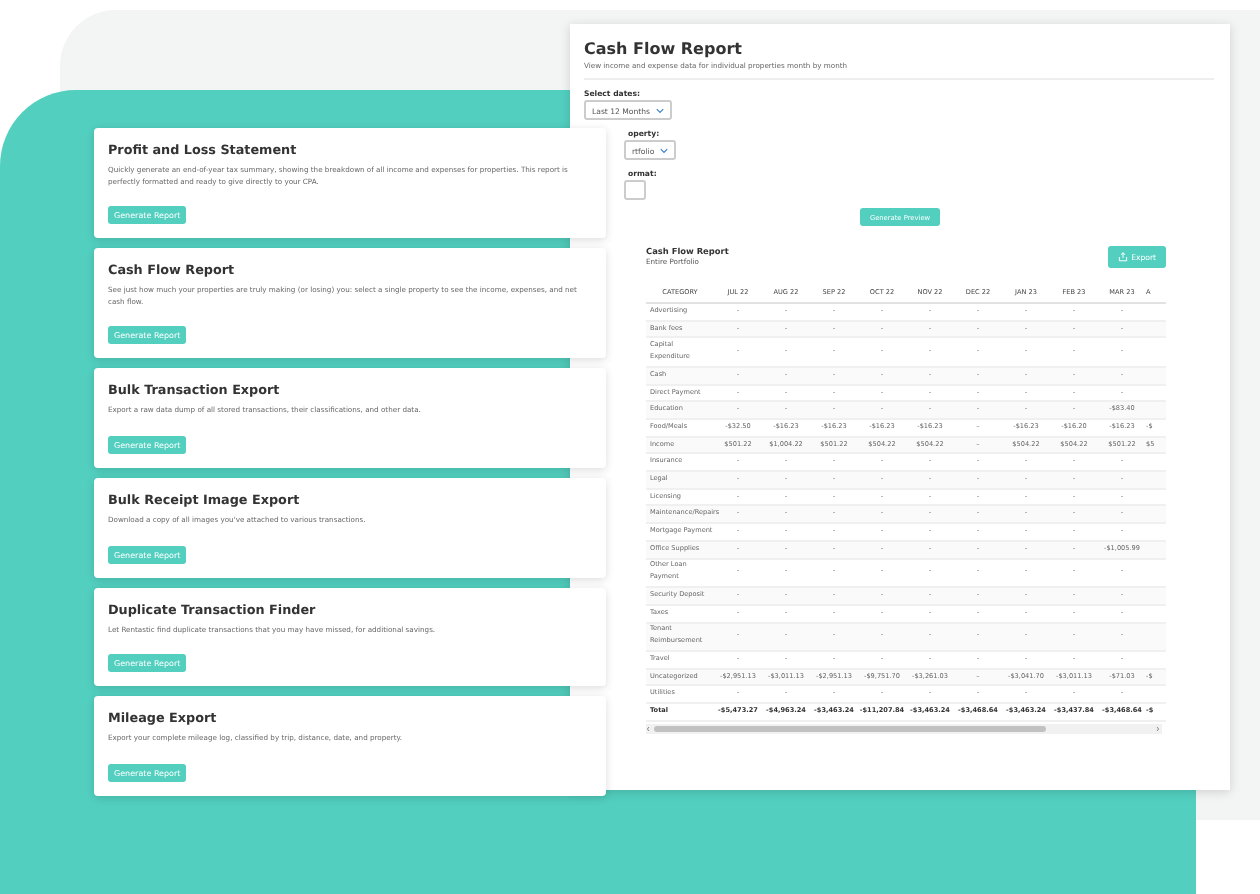 Image resolution: width=1260 pixels, height=894 pixels. What do you see at coordinates (1122, 257) in the screenshot?
I see `share-icon` at bounding box center [1122, 257].